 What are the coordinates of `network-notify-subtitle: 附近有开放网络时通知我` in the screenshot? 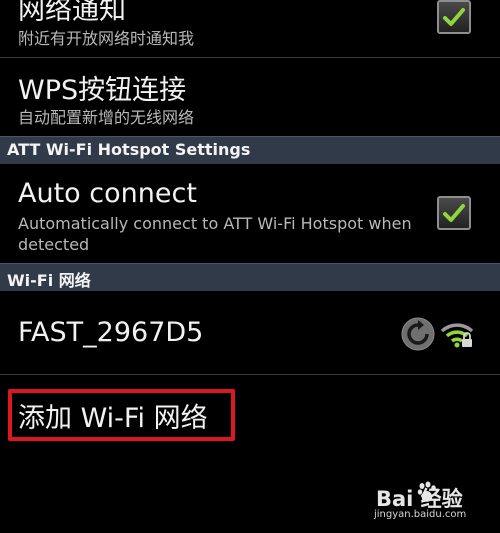 It's located at (106, 38).